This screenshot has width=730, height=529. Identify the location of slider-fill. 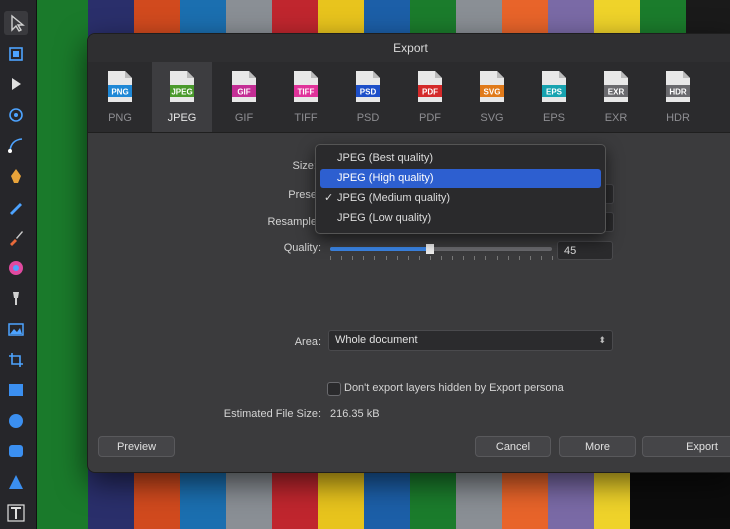
(380, 249).